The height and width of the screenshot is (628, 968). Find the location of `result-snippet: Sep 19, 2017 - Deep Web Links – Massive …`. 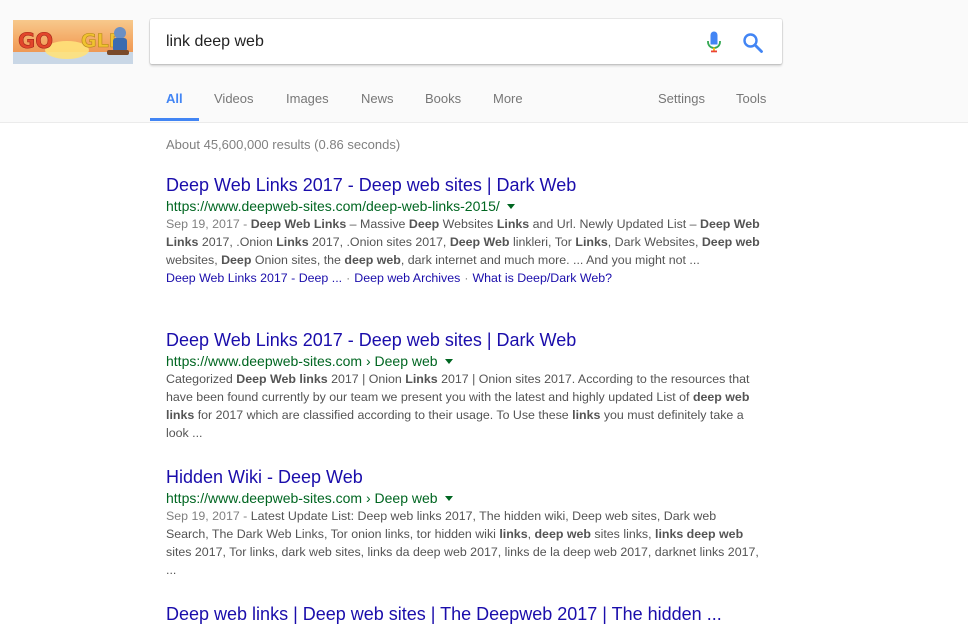

result-snippet: Sep 19, 2017 - Deep Web Links – Massive … is located at coordinates (463, 242).